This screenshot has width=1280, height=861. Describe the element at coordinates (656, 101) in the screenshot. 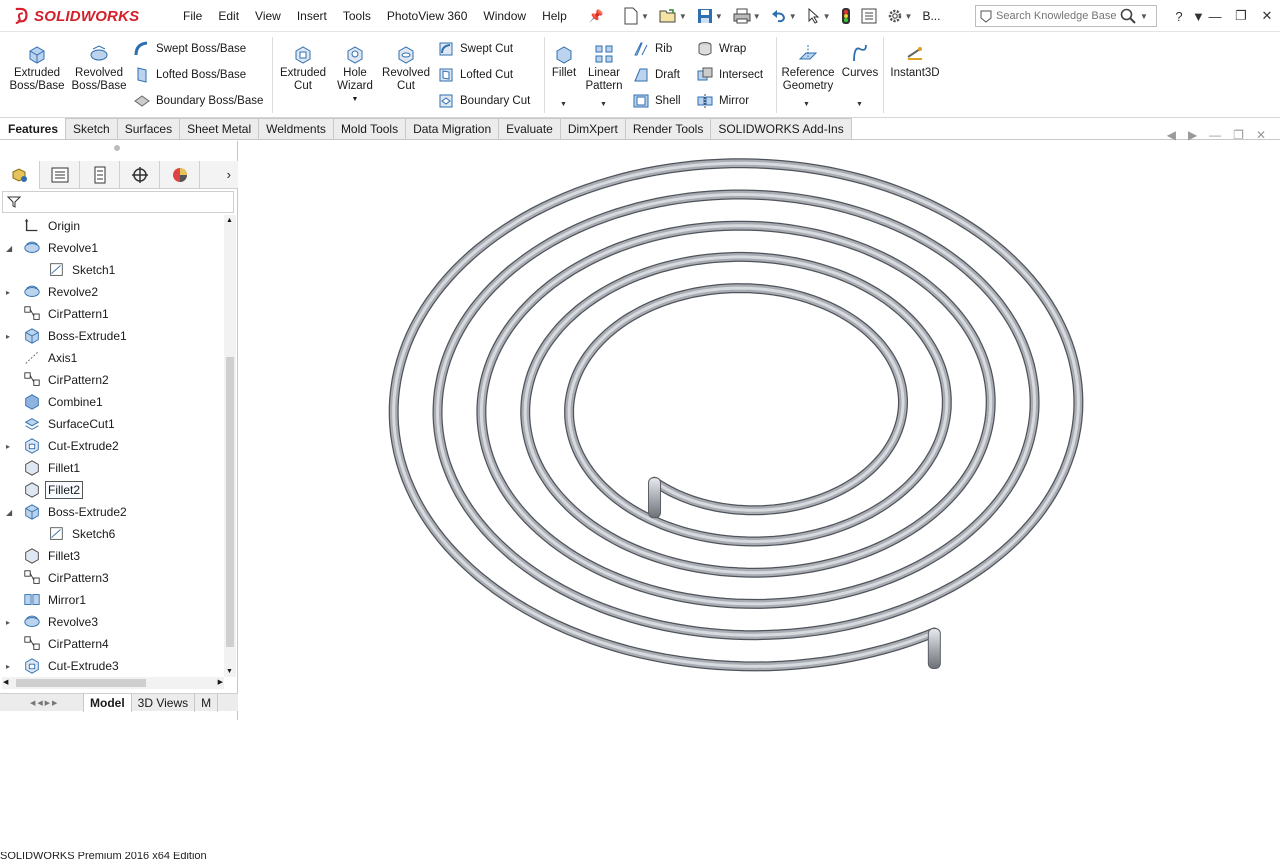

I see `shell-button: Shell` at that location.